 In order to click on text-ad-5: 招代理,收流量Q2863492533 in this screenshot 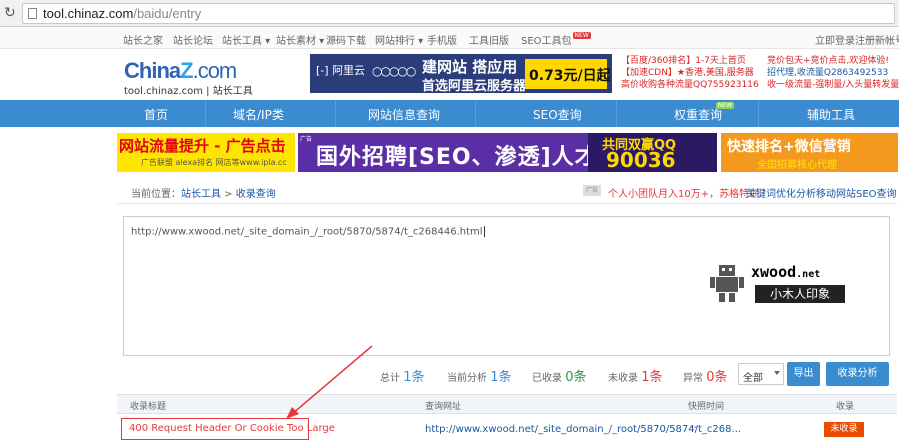, I will do `click(833, 73)`.